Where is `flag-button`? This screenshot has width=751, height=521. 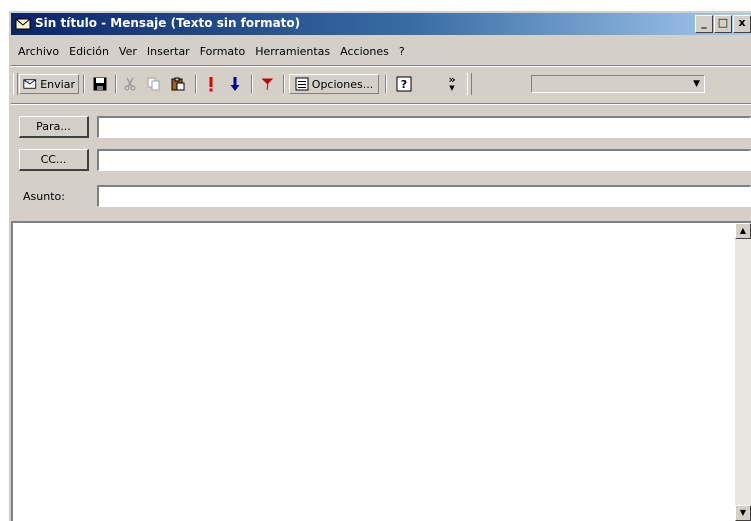 flag-button is located at coordinates (267, 84).